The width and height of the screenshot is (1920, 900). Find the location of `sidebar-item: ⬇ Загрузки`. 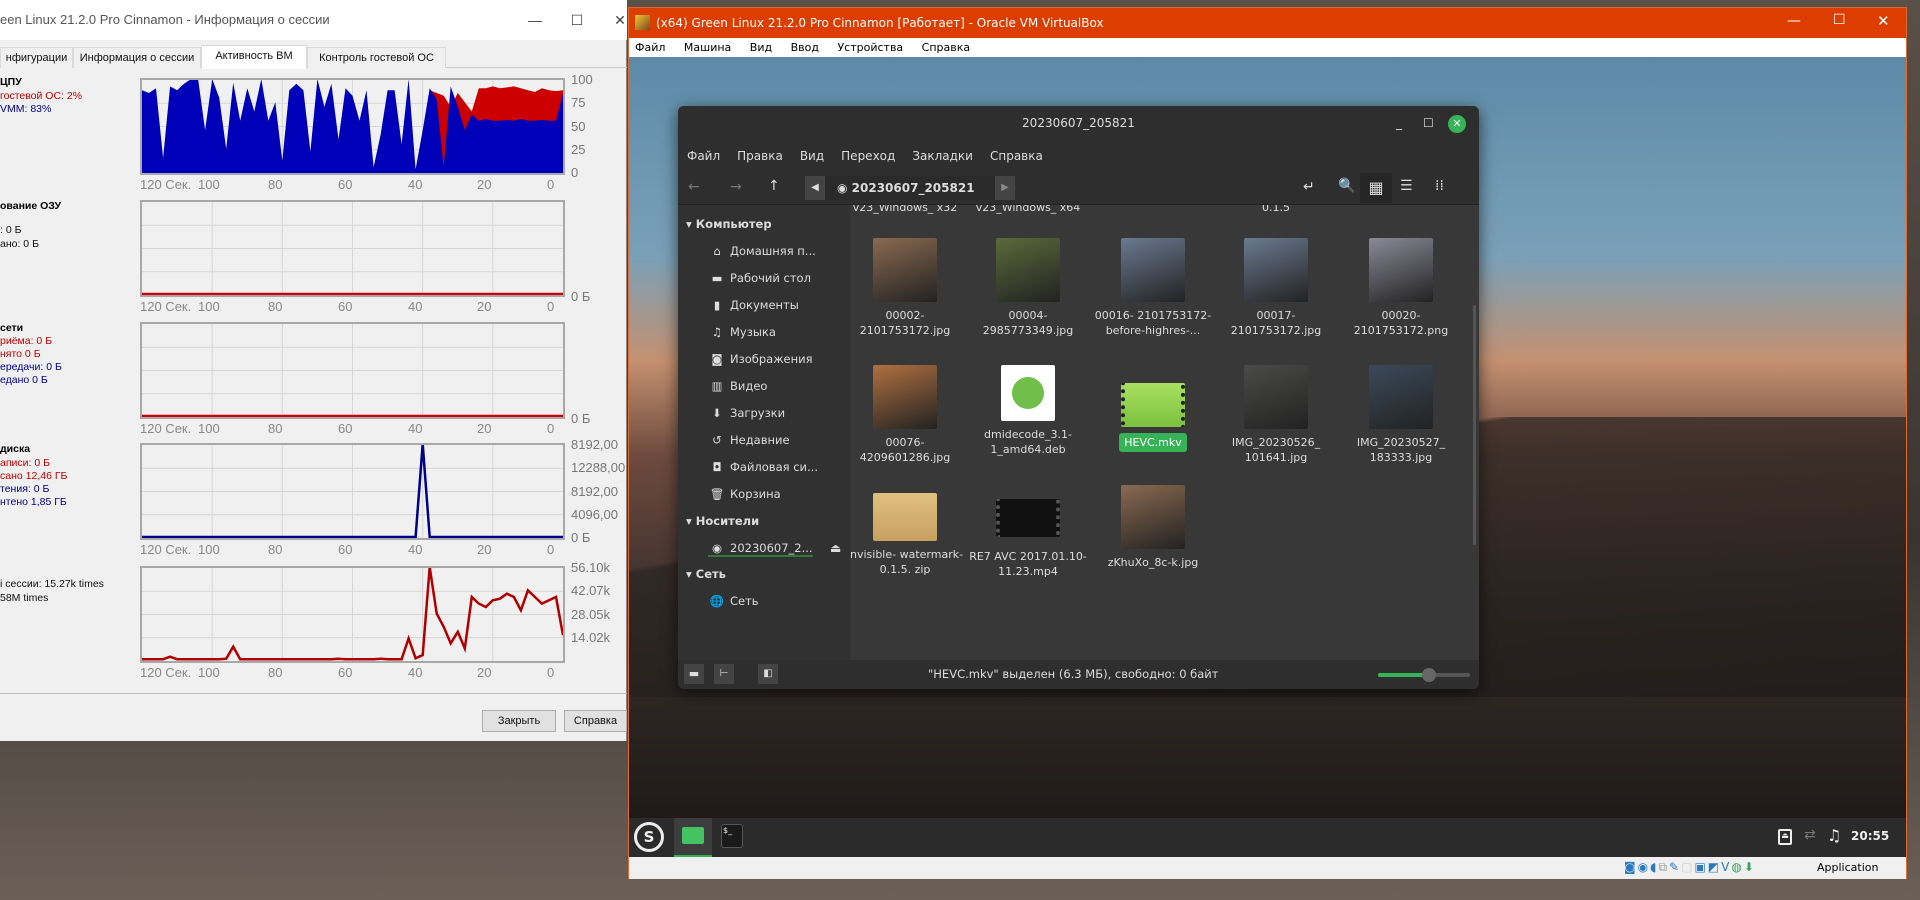

sidebar-item: ⬇ Загрузки is located at coordinates (746, 413).